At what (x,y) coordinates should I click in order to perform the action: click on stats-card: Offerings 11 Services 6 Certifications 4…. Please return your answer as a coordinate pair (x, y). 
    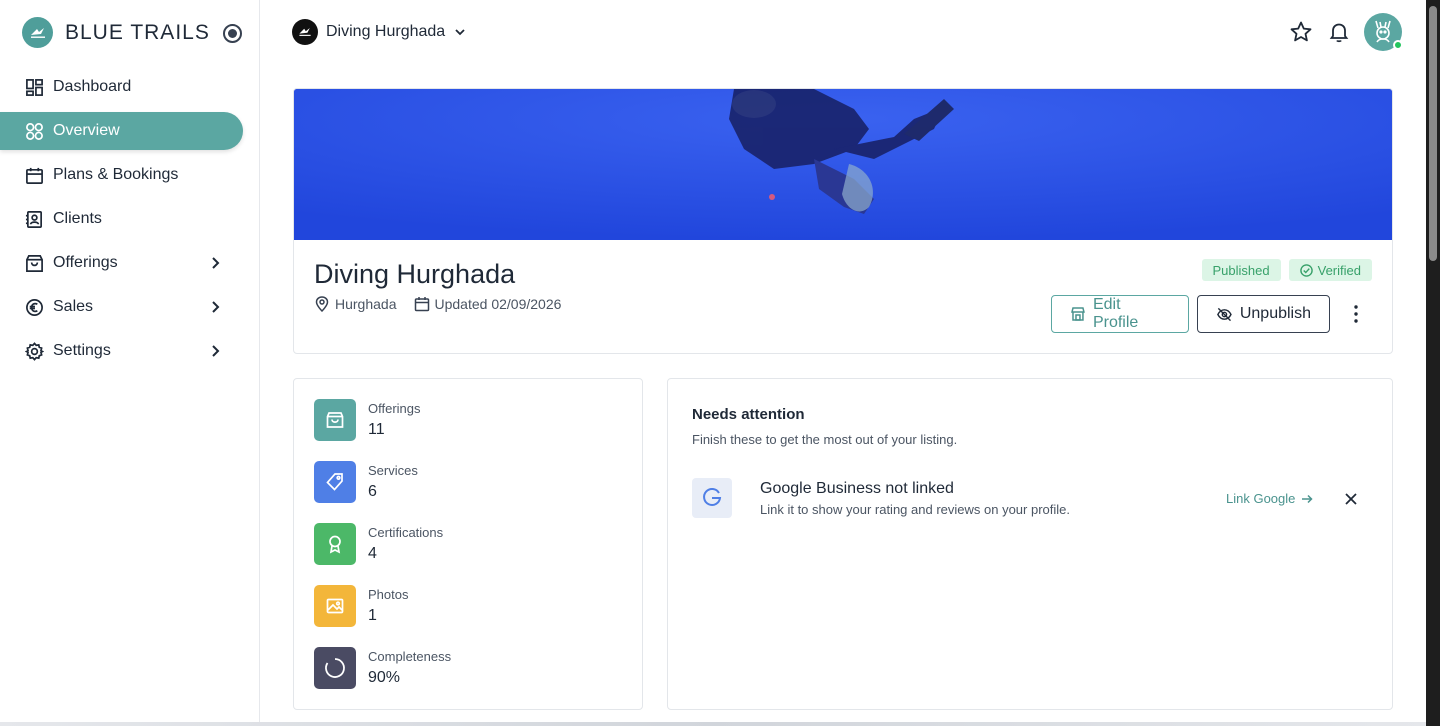
    Looking at the image, I should click on (468, 544).